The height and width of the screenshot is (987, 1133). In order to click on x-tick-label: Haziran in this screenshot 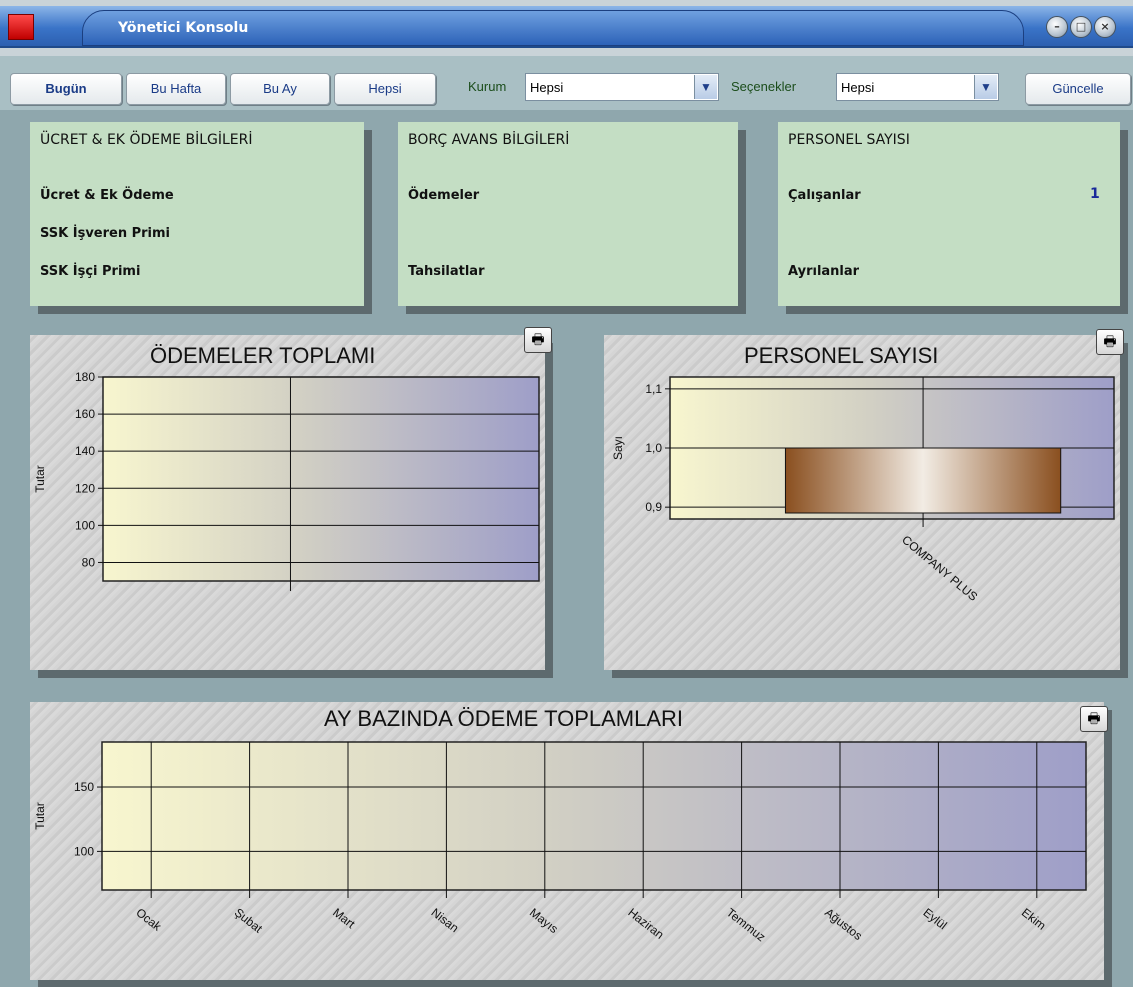, I will do `click(645, 923)`.